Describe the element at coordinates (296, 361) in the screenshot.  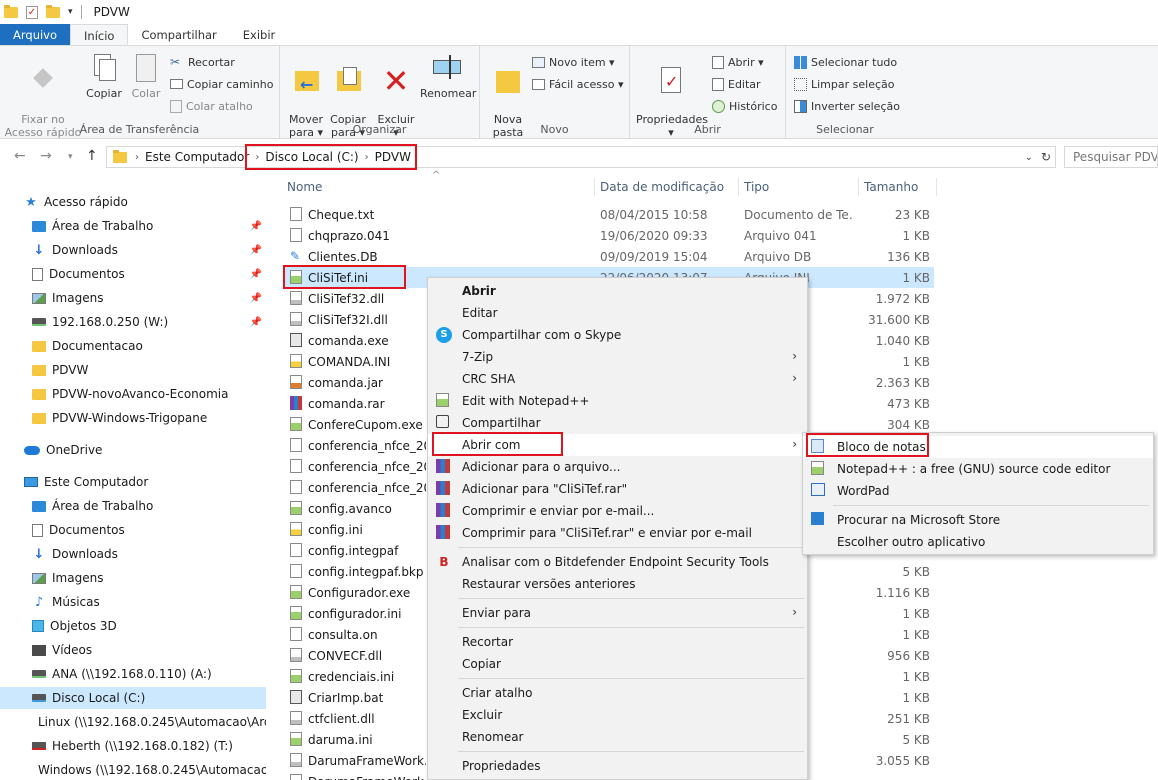
I see `ini-file-icon` at that location.